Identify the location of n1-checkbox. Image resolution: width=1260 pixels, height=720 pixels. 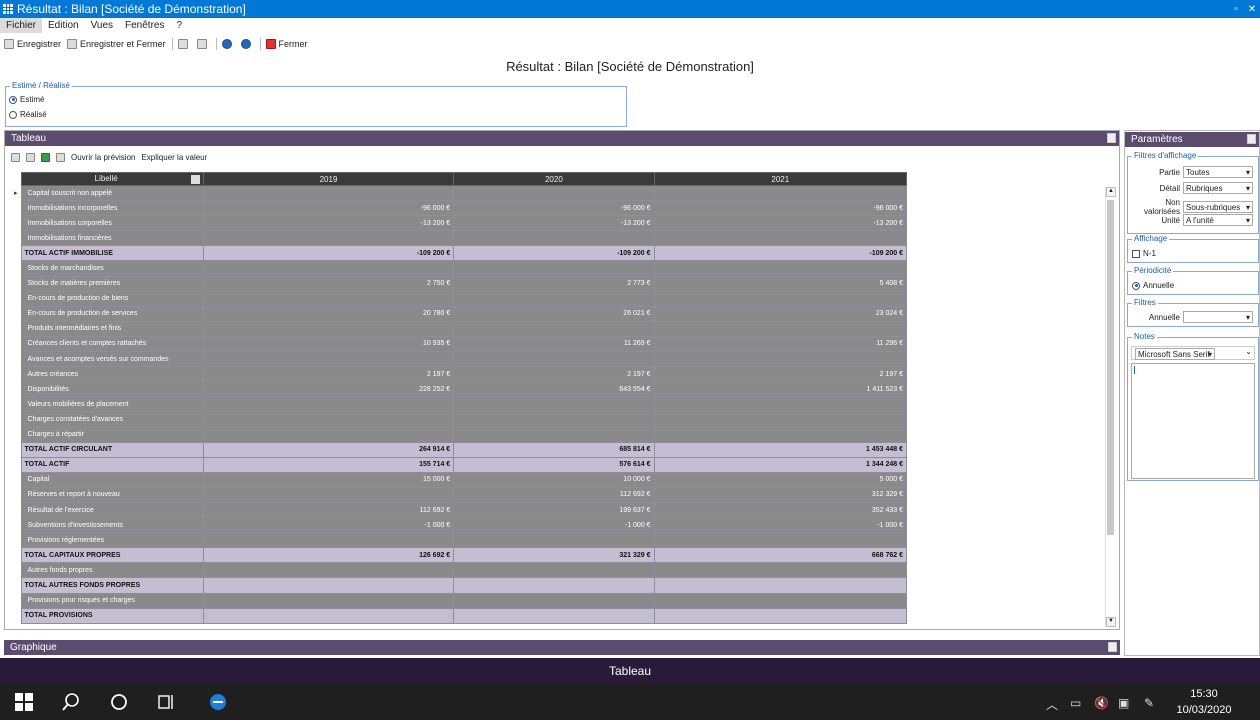
(1136, 253).